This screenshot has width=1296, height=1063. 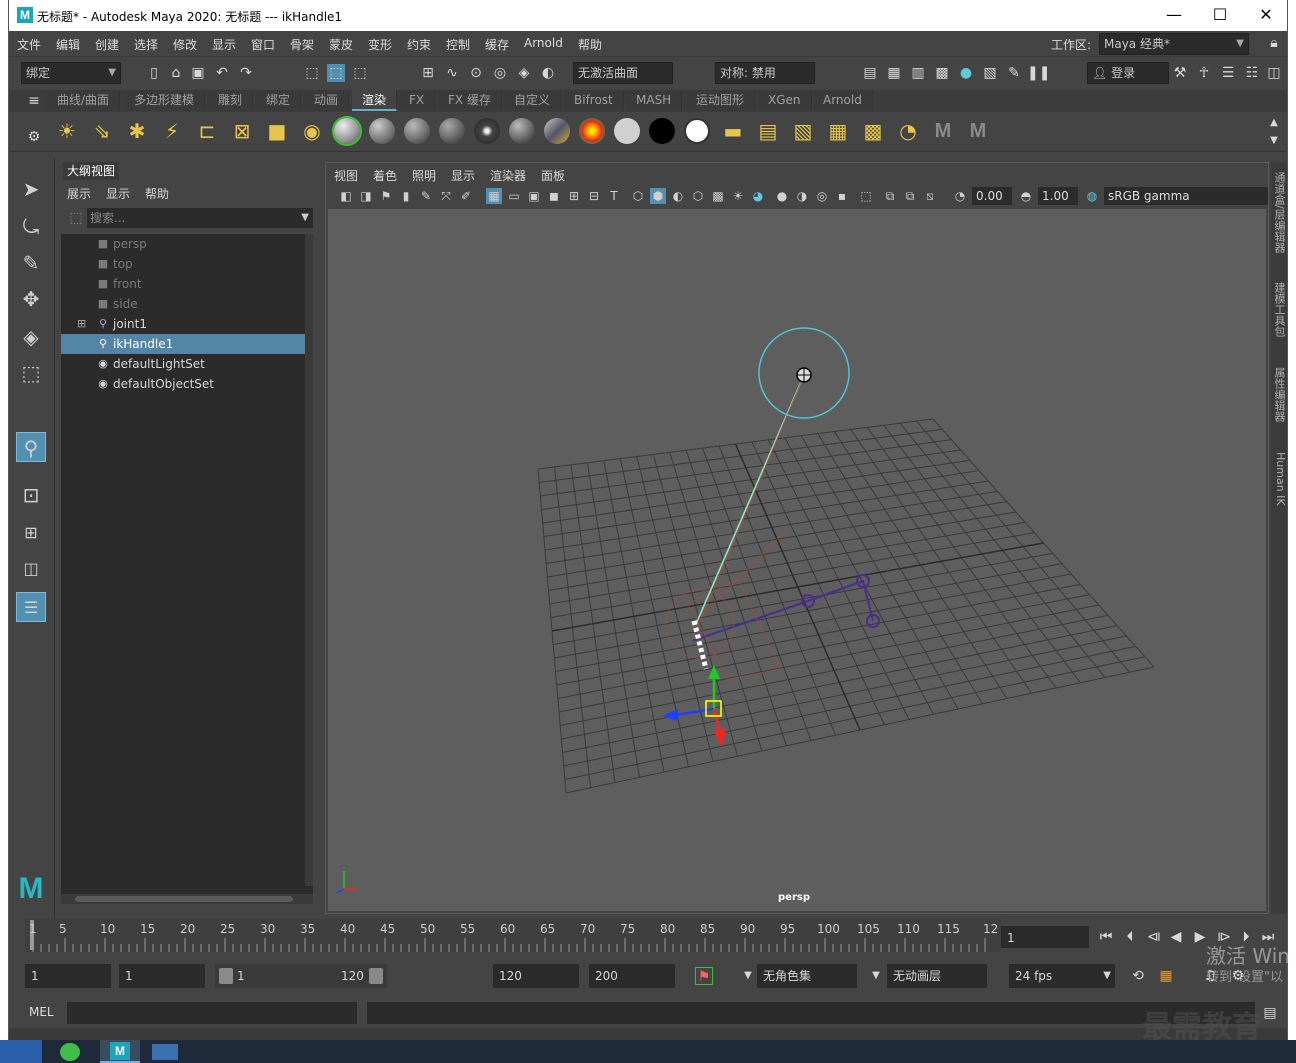 I want to click on tab-human-ik: Human IK, so click(x=1280, y=479).